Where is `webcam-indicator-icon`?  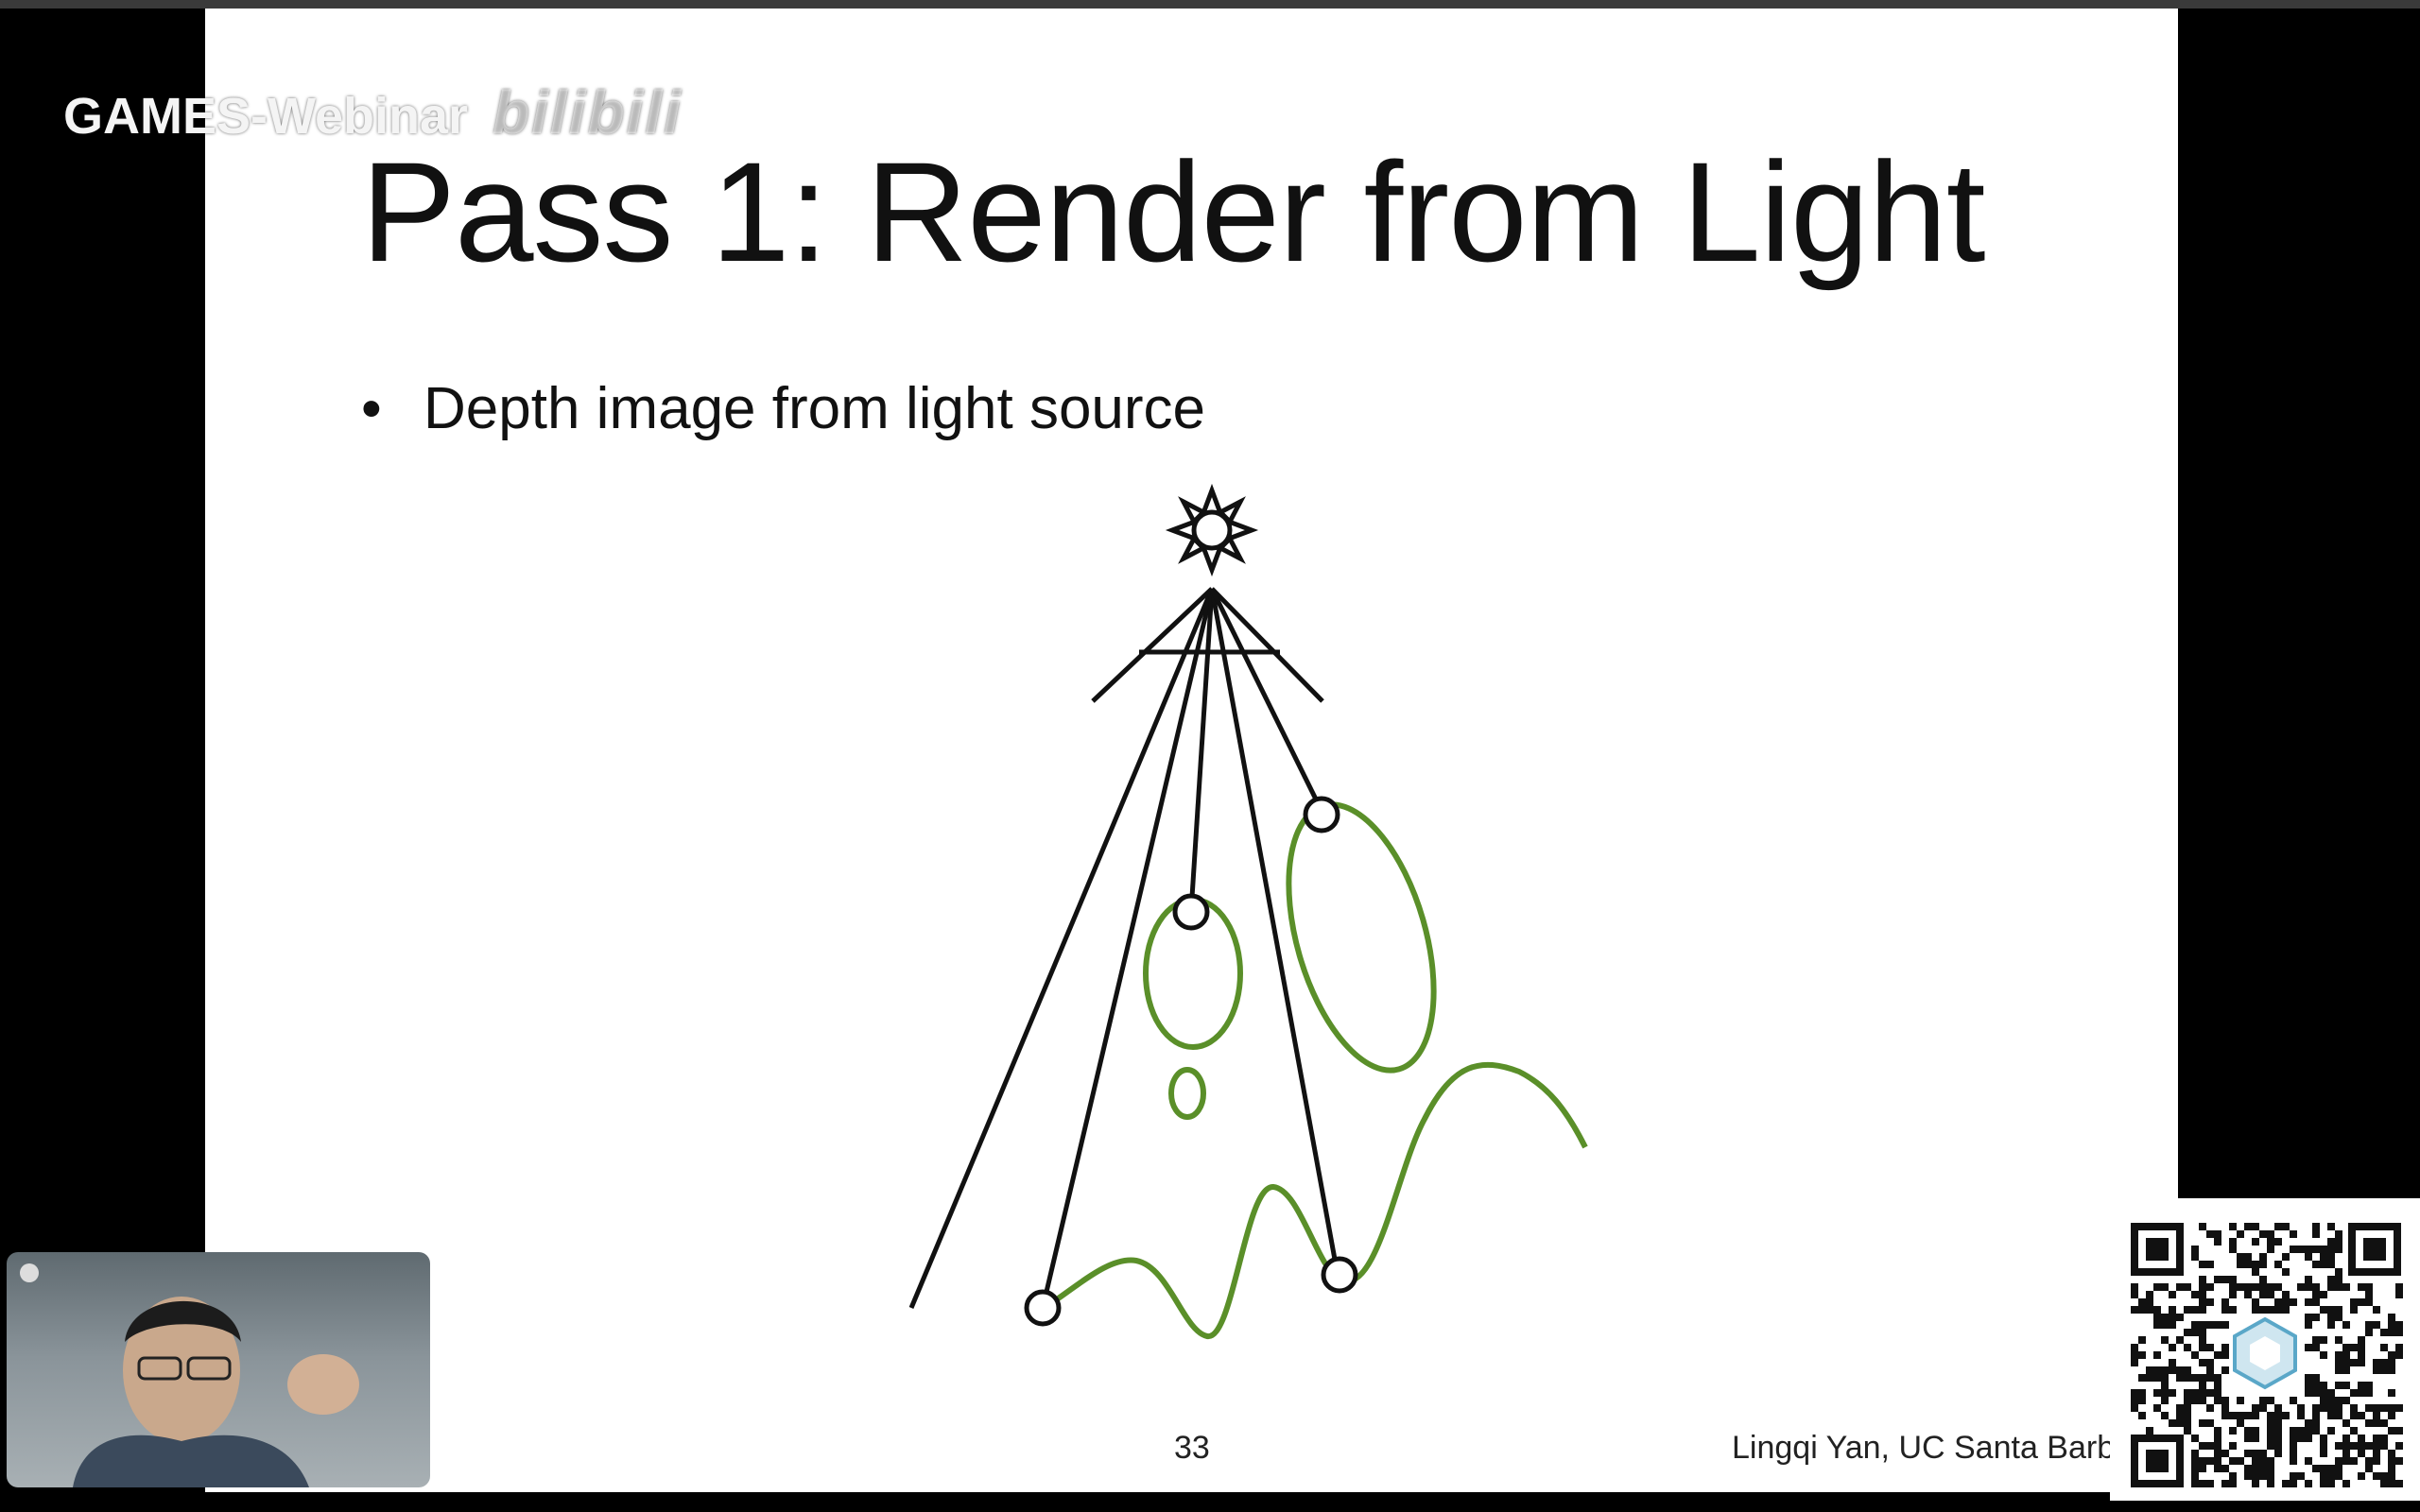
webcam-indicator-icon is located at coordinates (30, 1272).